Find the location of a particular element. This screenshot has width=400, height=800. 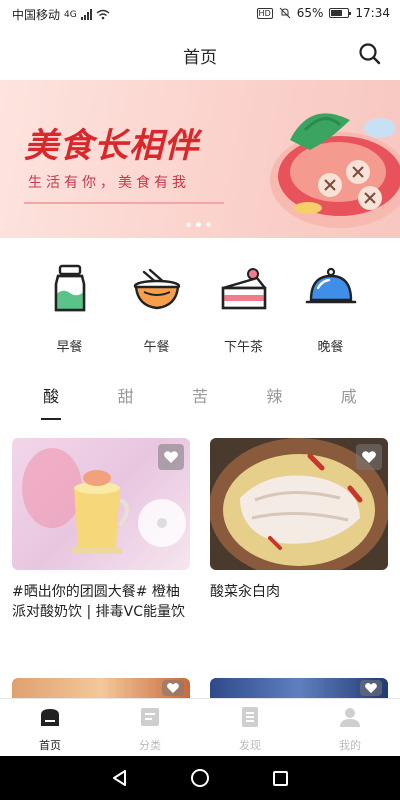

recipe-caption: 酸菜汆白肉 is located at coordinates (245, 592).